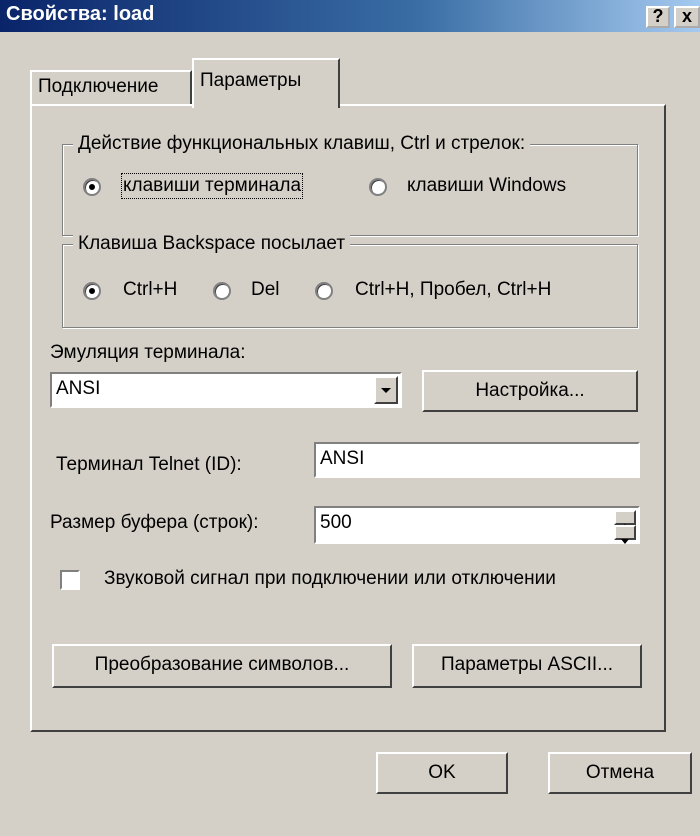  I want to click on radio-ctrl-h-space, so click(324, 291).